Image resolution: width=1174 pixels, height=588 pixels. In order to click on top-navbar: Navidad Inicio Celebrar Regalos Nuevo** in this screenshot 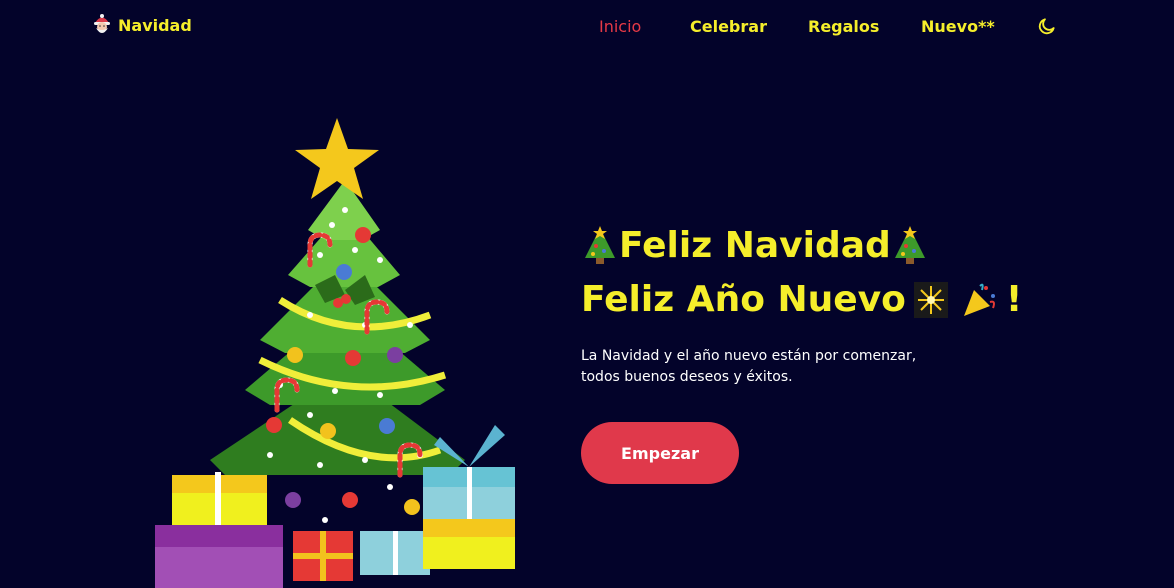, I will do `click(587, 27)`.